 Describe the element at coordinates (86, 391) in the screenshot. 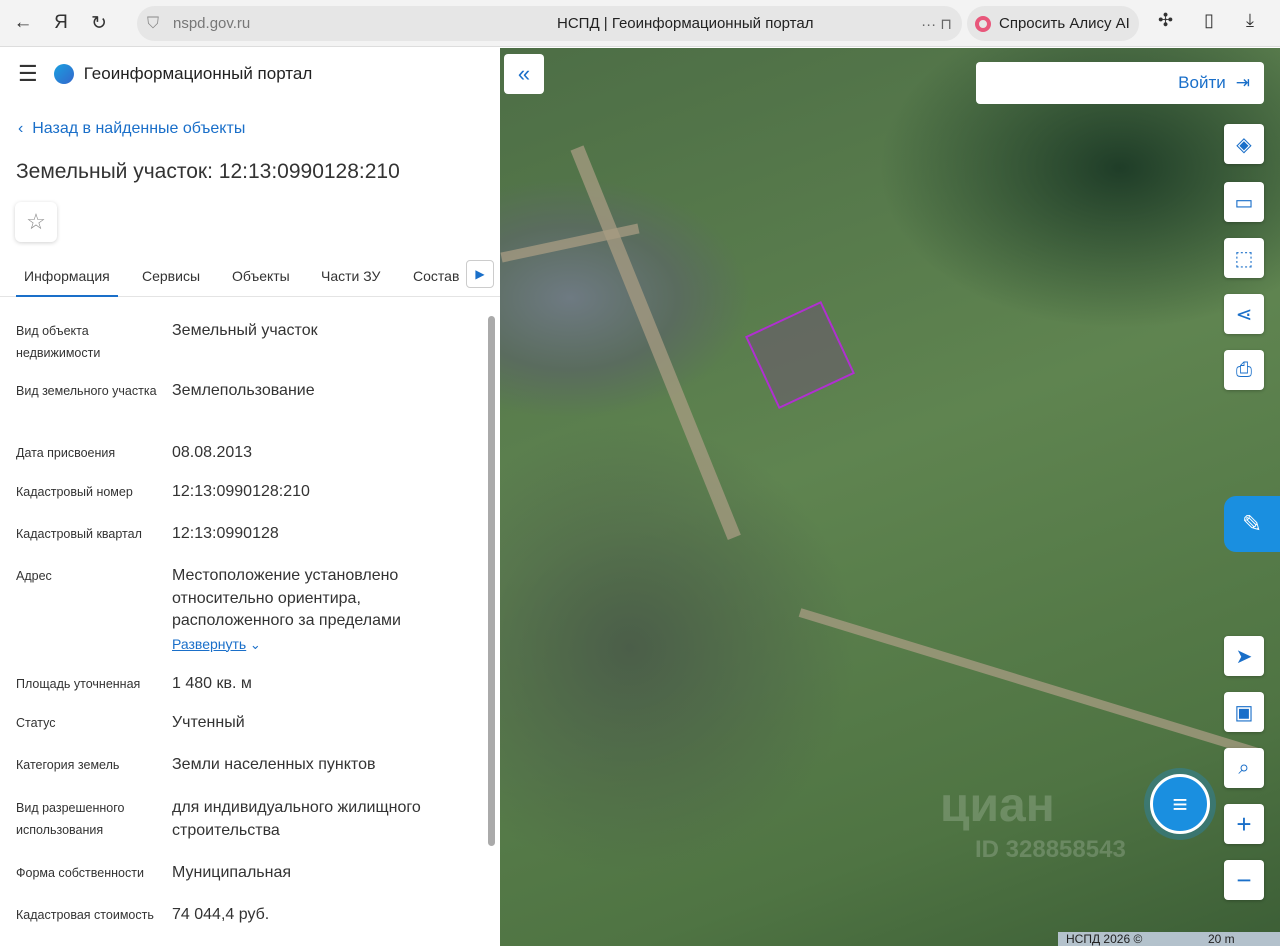

I see `field-label: Вид земельного участка` at that location.